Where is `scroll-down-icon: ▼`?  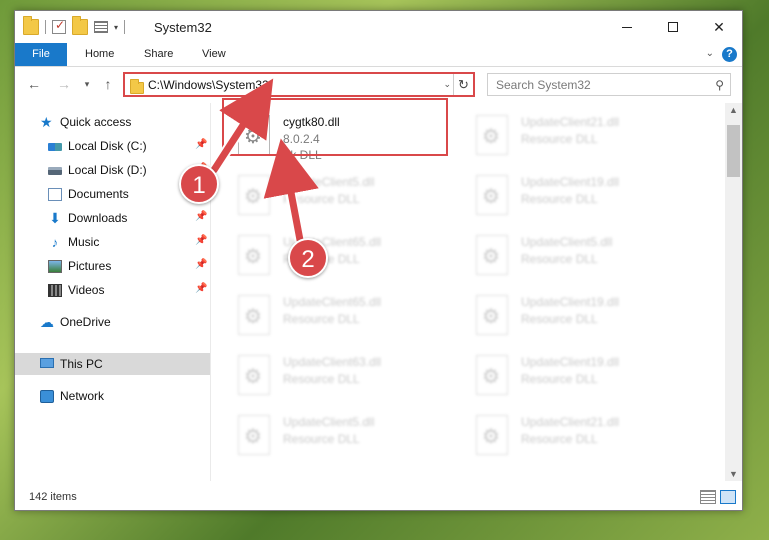
scroll-down-icon: ▼ is located at coordinates (733, 474).